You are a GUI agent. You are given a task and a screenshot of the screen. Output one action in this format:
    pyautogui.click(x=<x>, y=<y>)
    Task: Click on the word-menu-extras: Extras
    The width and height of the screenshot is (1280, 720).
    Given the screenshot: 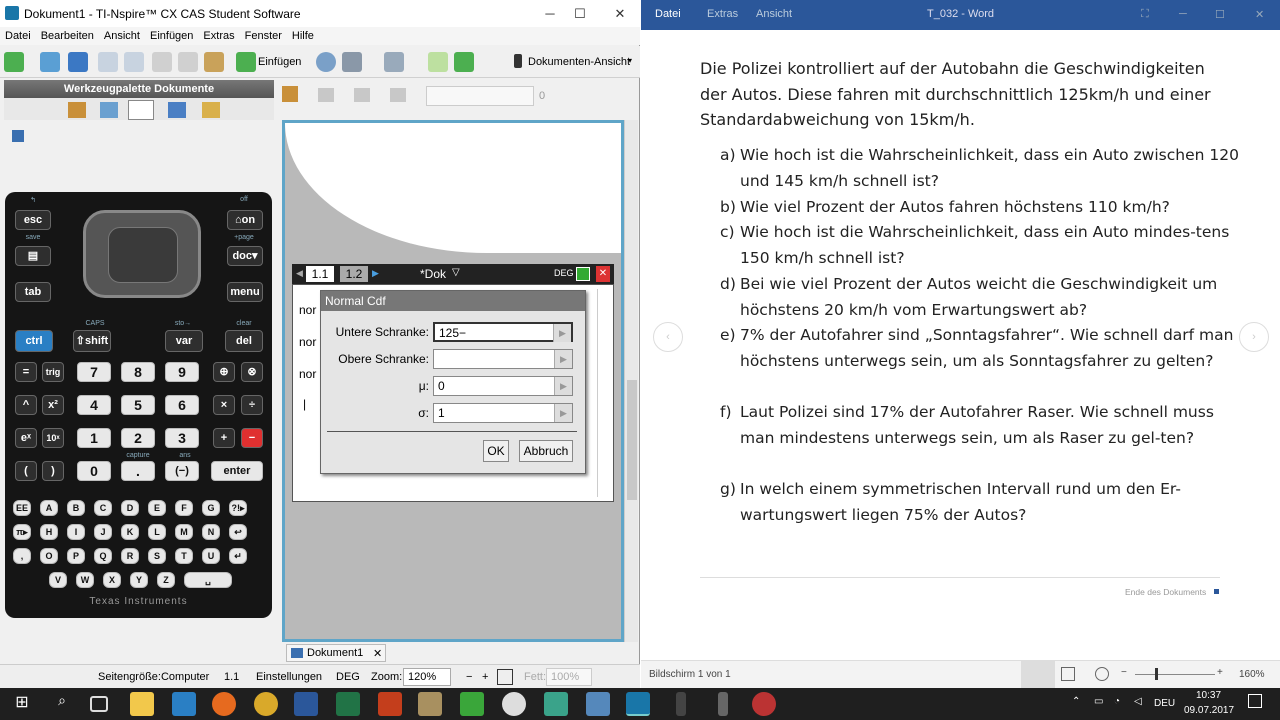 What is the action you would take?
    pyautogui.click(x=722, y=14)
    